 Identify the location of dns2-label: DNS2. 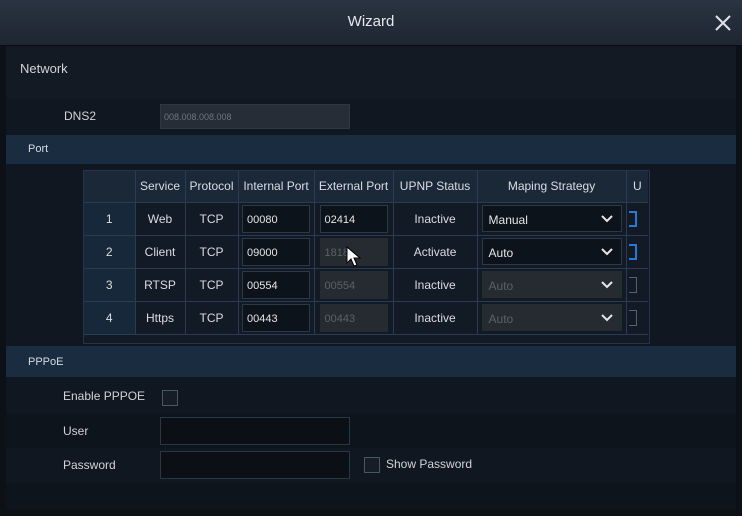
(80, 116).